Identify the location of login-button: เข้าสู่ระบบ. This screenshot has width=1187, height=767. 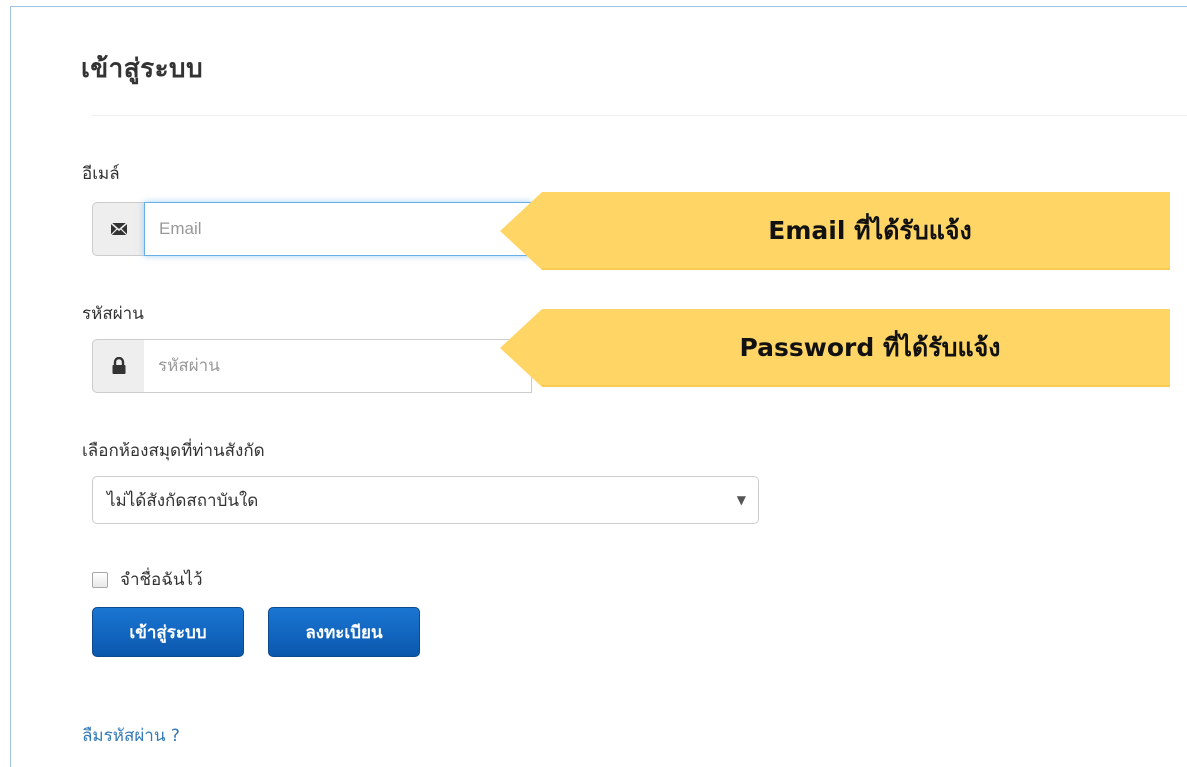
(168, 632).